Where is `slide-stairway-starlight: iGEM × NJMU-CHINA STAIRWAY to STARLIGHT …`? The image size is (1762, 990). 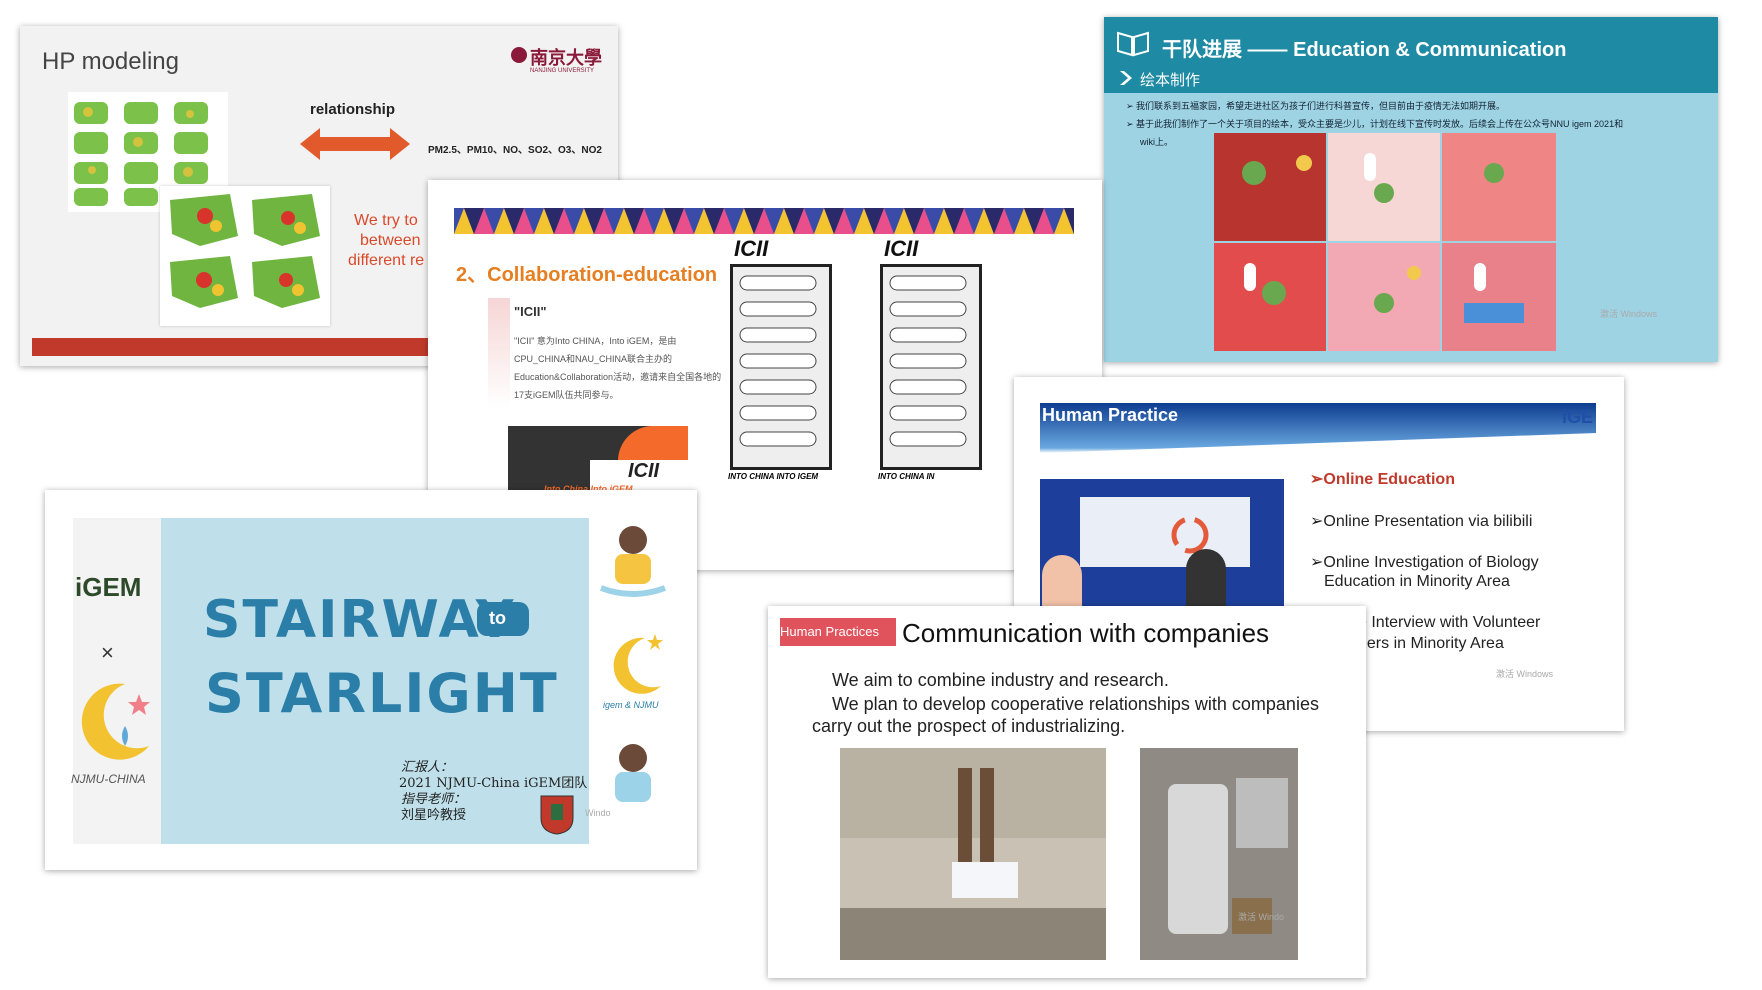 slide-stairway-starlight: iGEM × NJMU-CHINA STAIRWAY to STARLIGHT … is located at coordinates (371, 680).